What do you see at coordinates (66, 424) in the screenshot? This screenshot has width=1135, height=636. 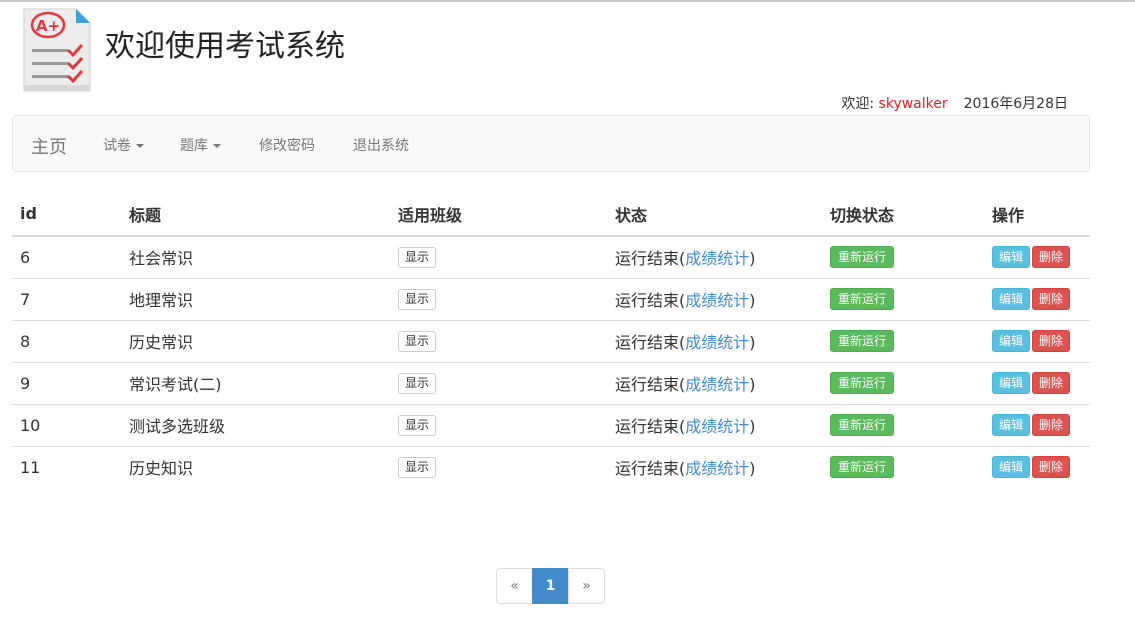 I see `cell-id: 10` at bounding box center [66, 424].